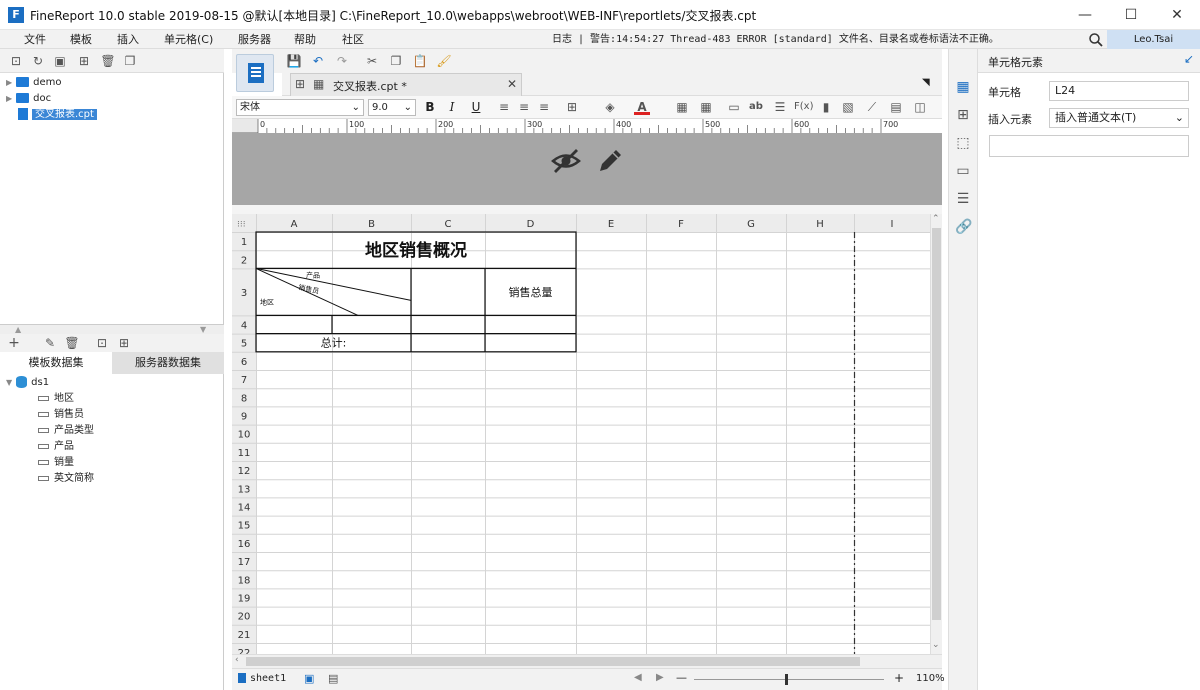 The width and height of the screenshot is (1200, 690). I want to click on scroll-up-icon: ⌃, so click(936, 219).